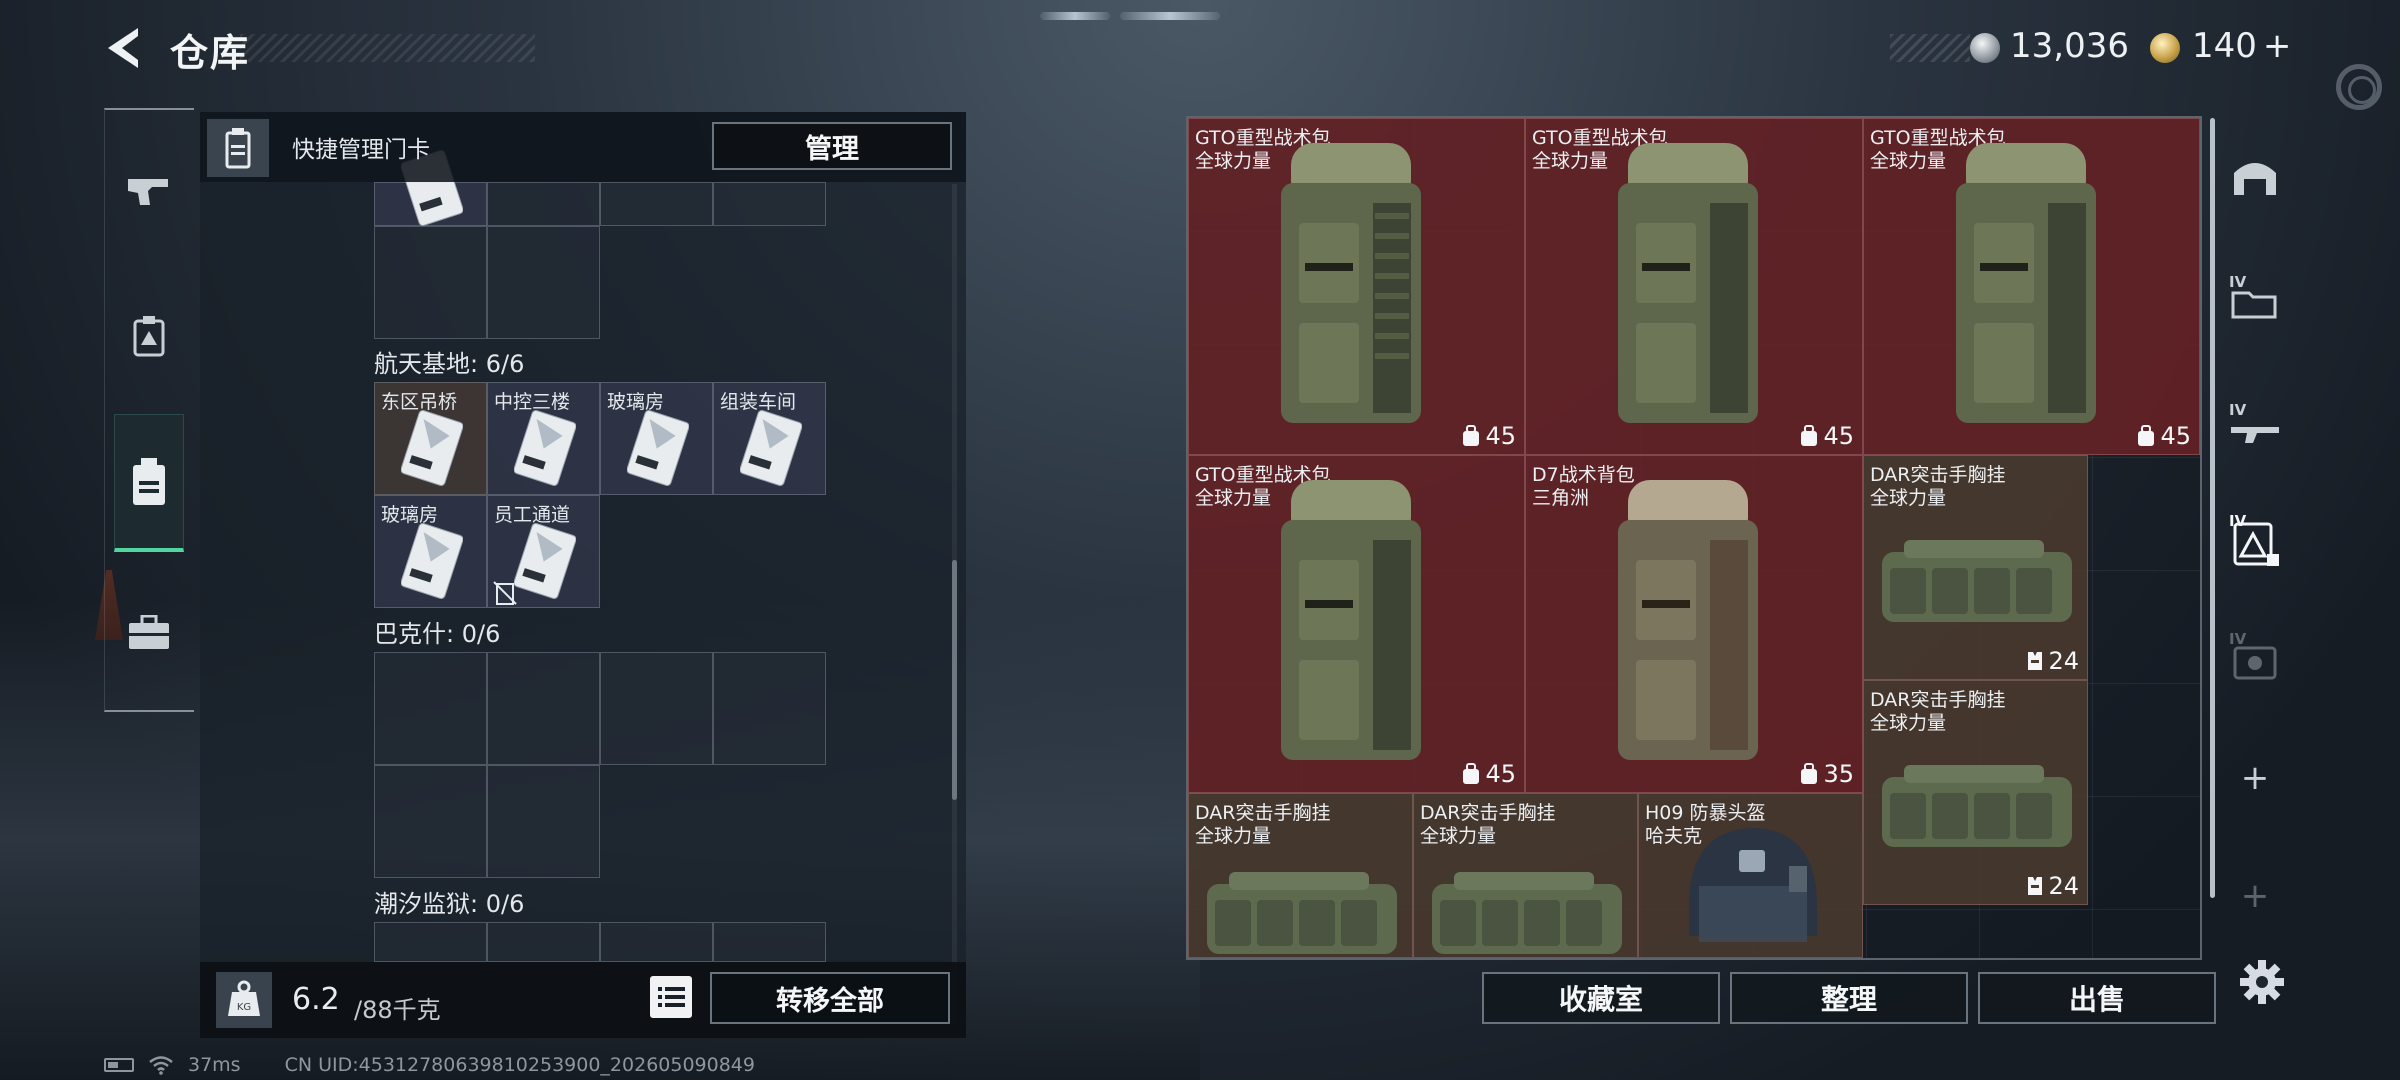 This screenshot has width=2400, height=1080. Describe the element at coordinates (2255, 540) in the screenshot. I see `stash-tab-6: IV` at that location.